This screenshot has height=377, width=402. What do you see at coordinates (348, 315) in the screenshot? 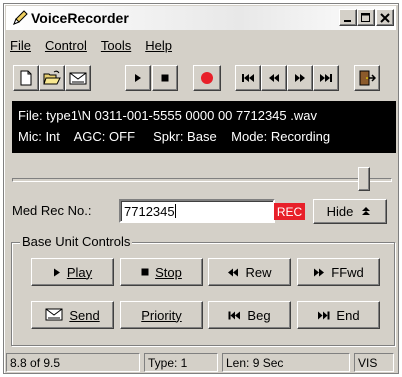
I see `base-end-label: End` at bounding box center [348, 315].